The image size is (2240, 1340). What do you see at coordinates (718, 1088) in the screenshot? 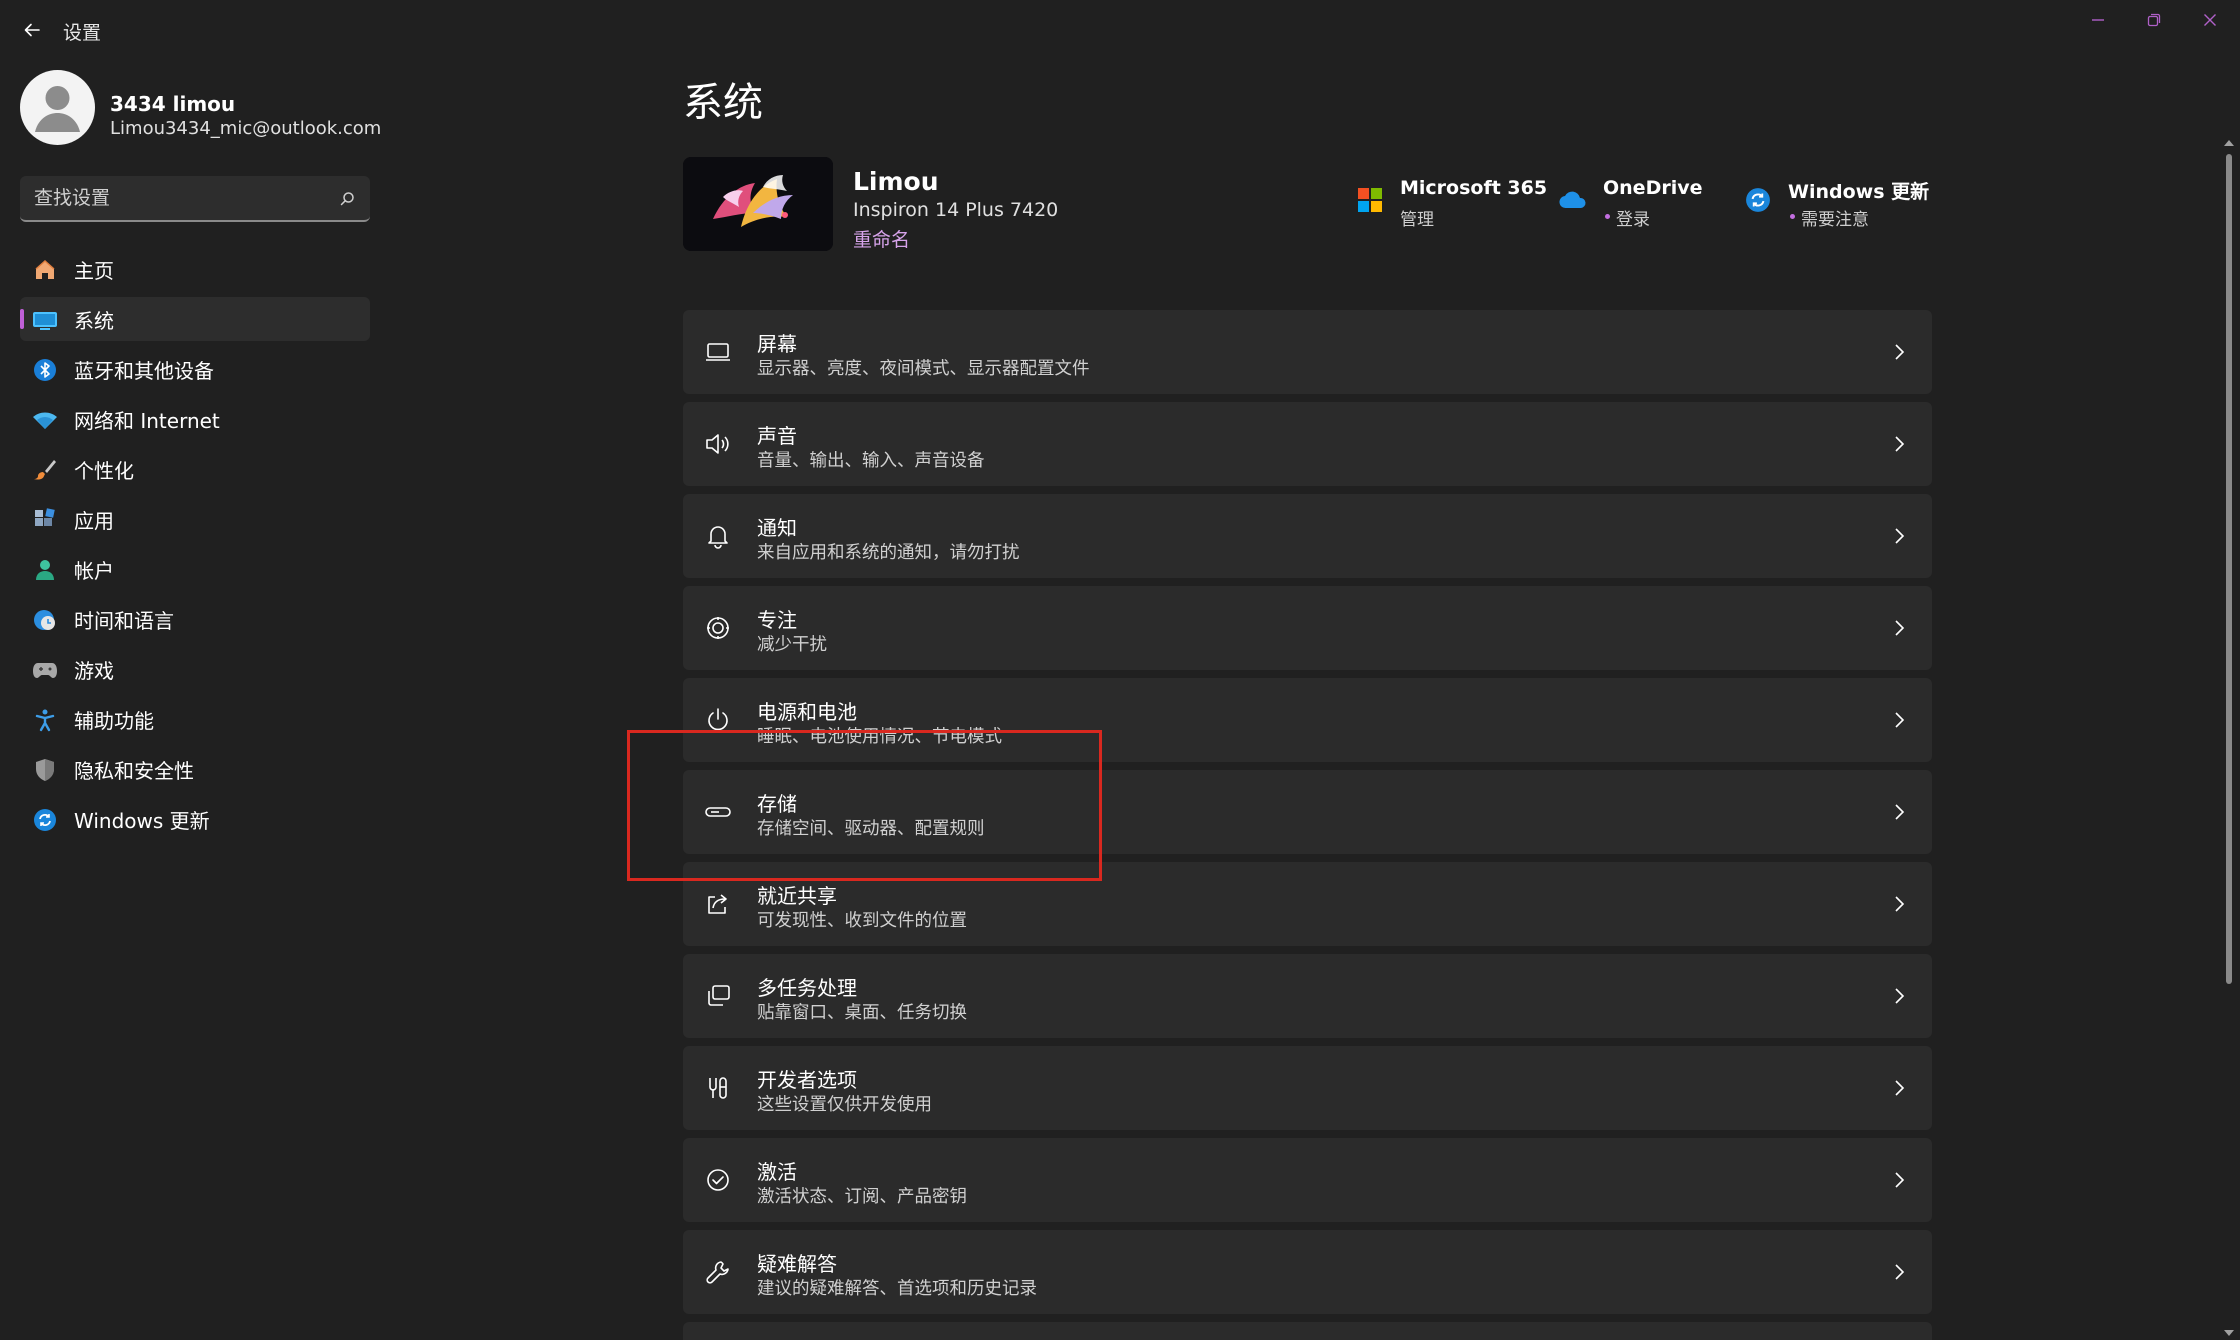
I see `developer-icon` at bounding box center [718, 1088].